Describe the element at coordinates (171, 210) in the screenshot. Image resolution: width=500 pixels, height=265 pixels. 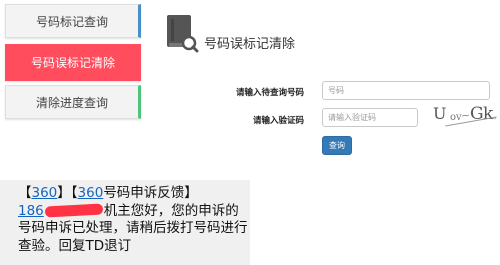
I see `sms-text: 机主您好，您的申诉的` at that location.